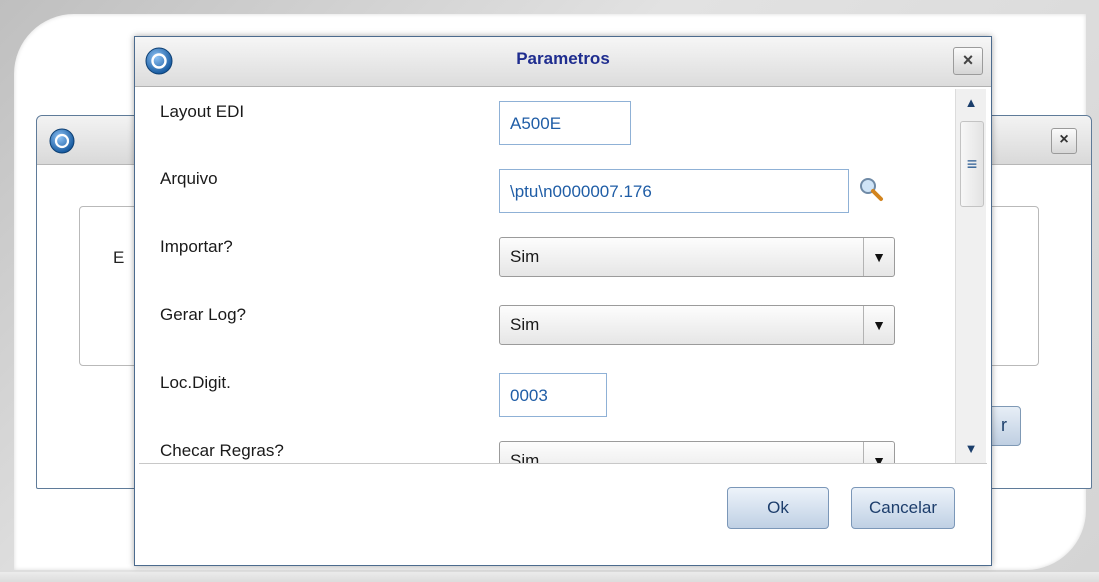  What do you see at coordinates (525, 256) in the screenshot?
I see `importar-select-value: Sim` at bounding box center [525, 256].